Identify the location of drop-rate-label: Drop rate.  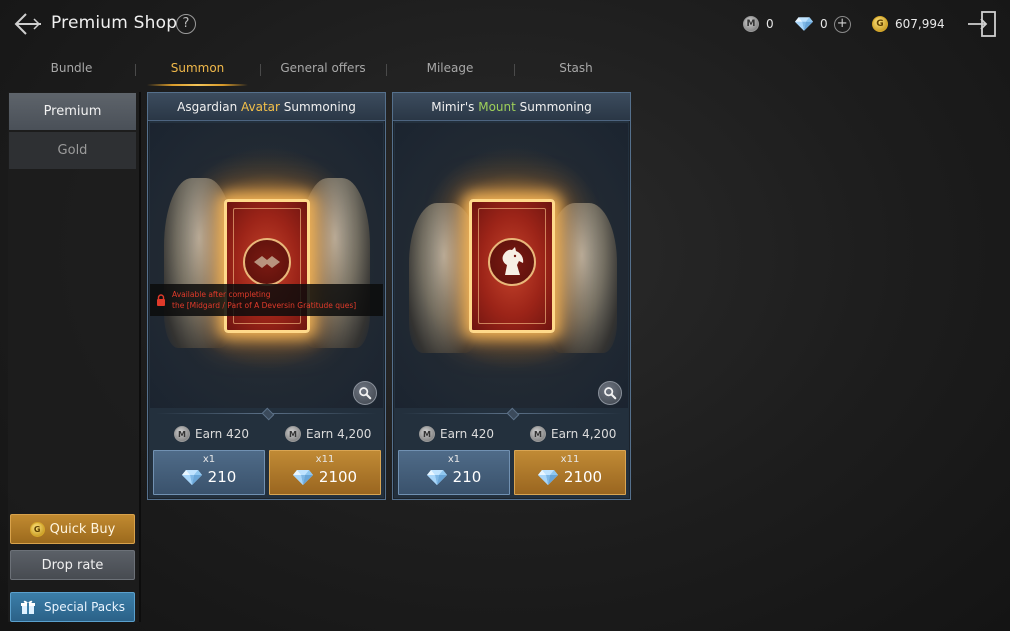
(72, 565).